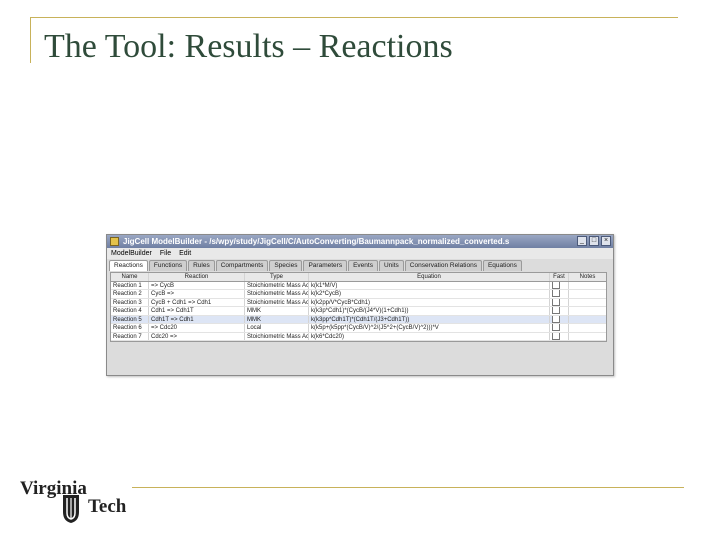 Image resolution: width=720 pixels, height=540 pixels. What do you see at coordinates (130, 319) in the screenshot?
I see `cell-name: Reaction 5` at bounding box center [130, 319].